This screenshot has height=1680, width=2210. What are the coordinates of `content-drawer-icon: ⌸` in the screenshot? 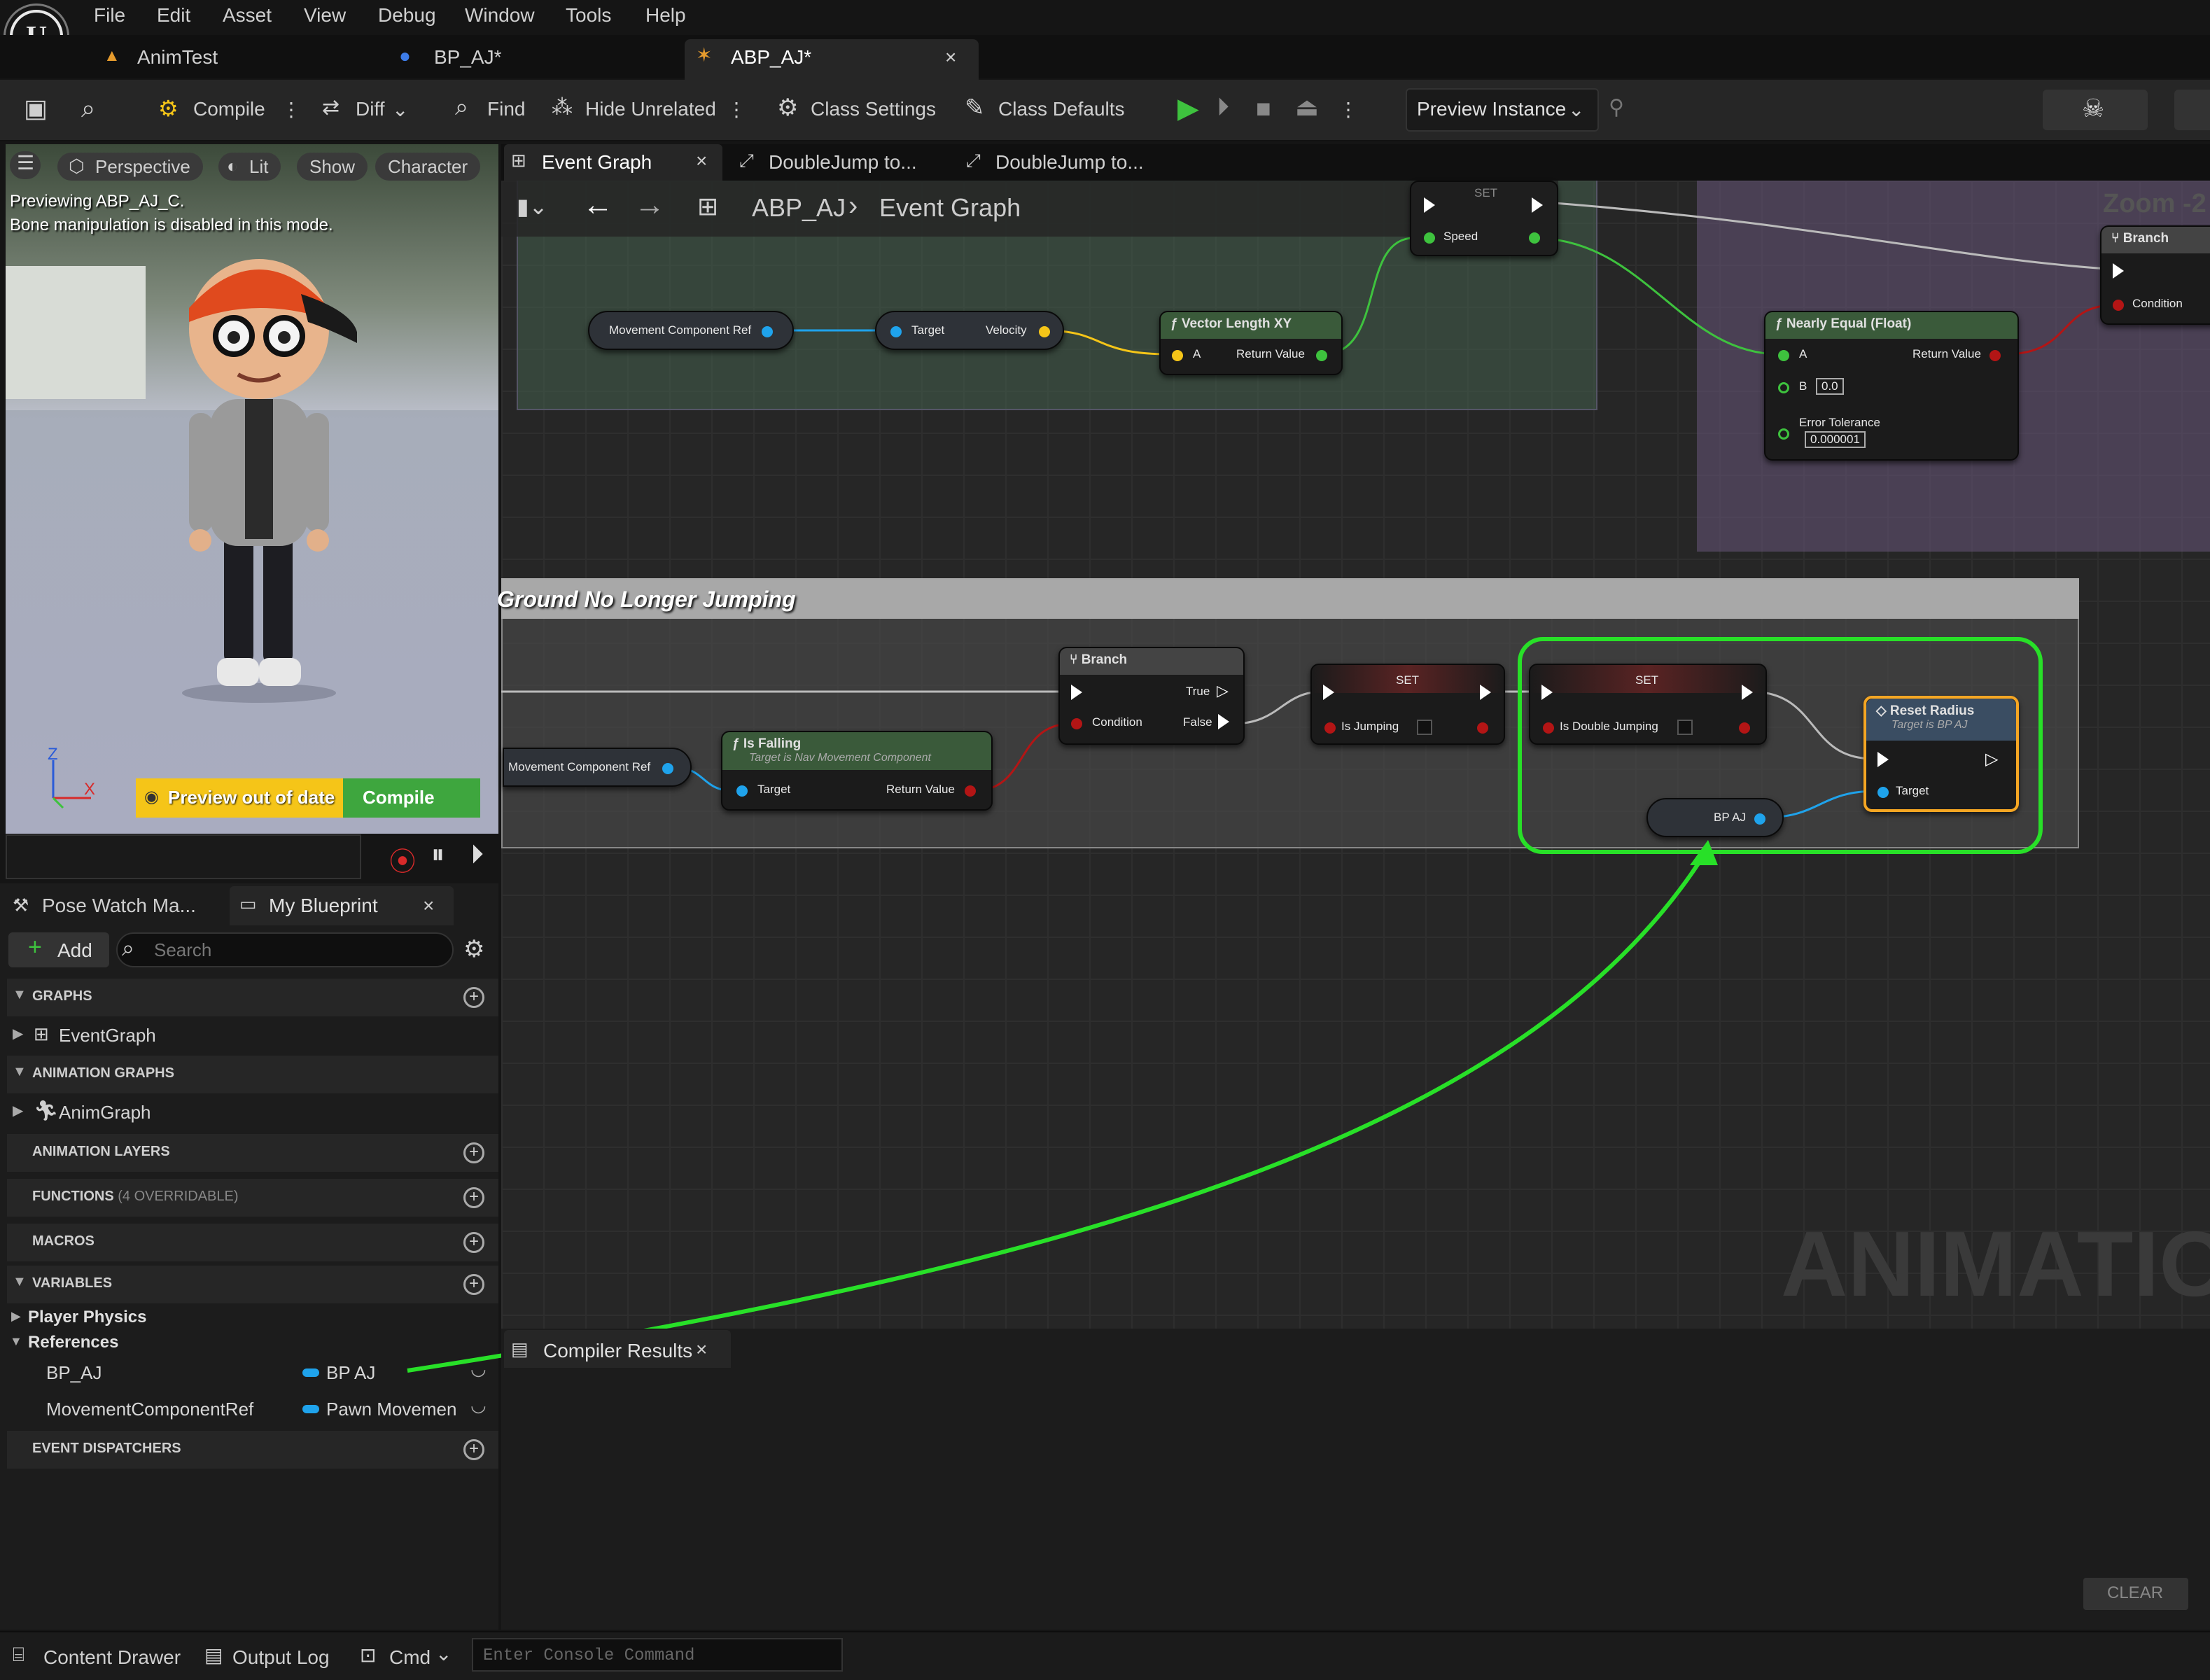 It's located at (19, 1654).